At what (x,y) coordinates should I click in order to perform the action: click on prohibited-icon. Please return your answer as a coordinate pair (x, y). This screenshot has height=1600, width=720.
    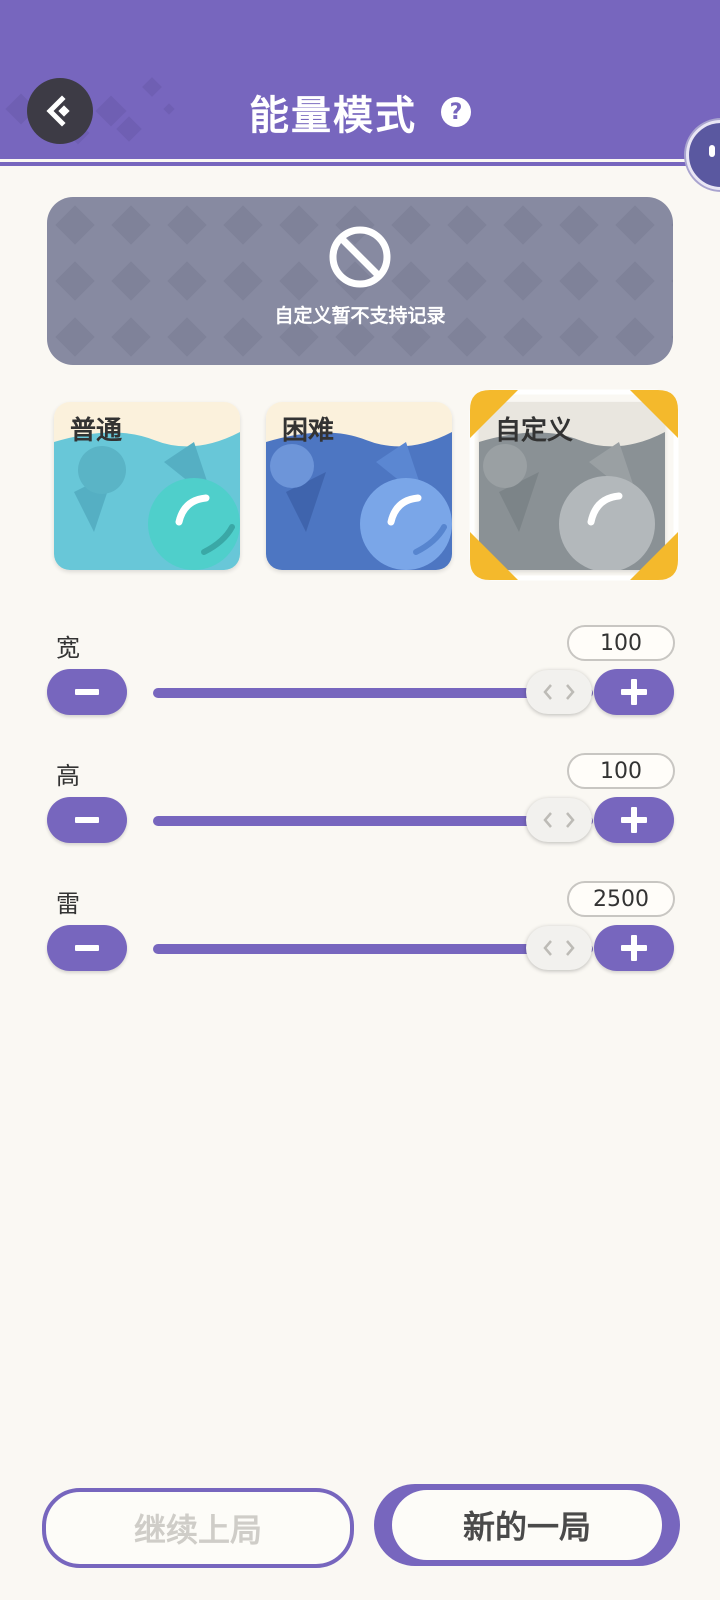
    Looking at the image, I should click on (360, 257).